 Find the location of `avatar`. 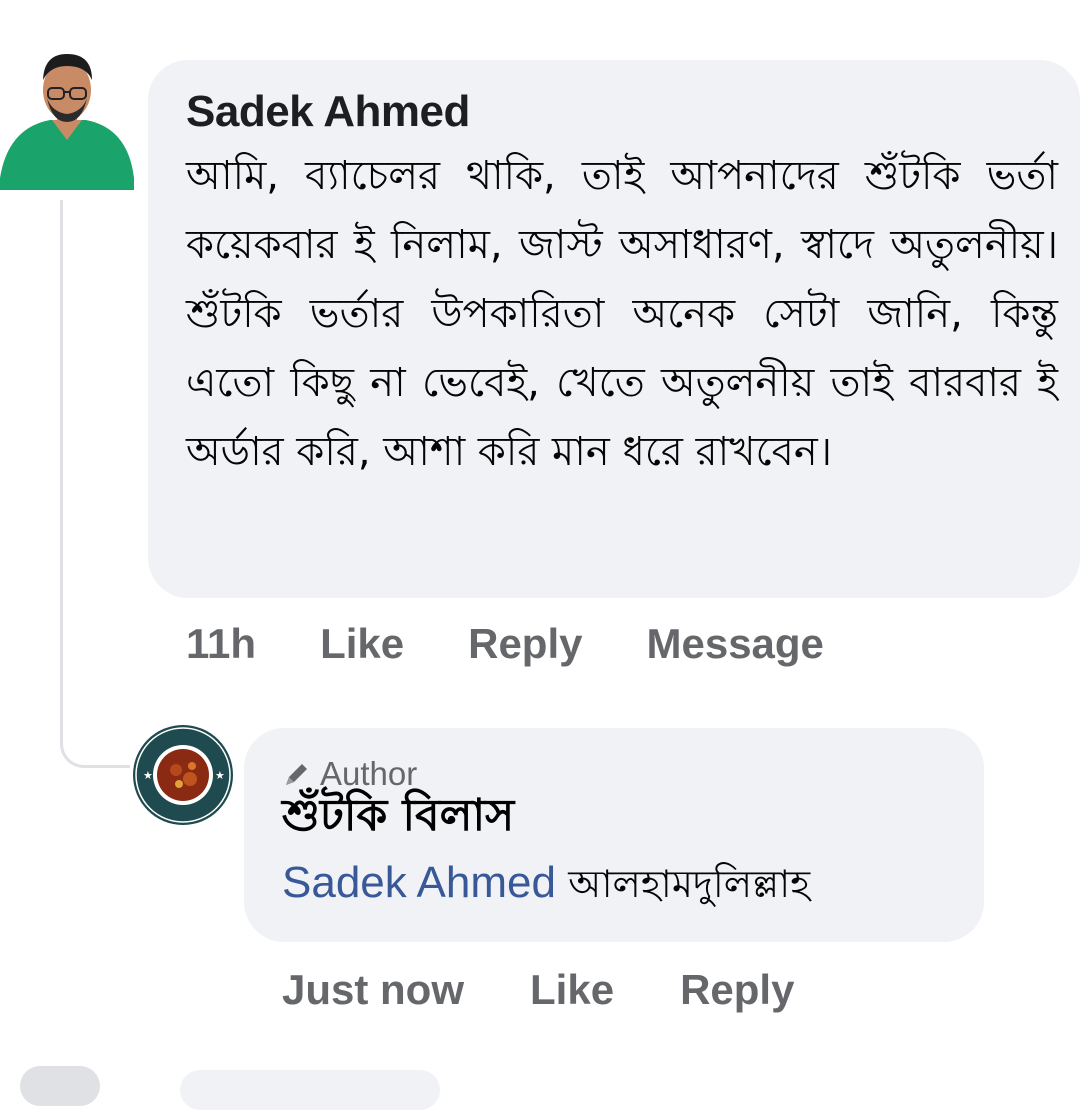

avatar is located at coordinates (67, 109).